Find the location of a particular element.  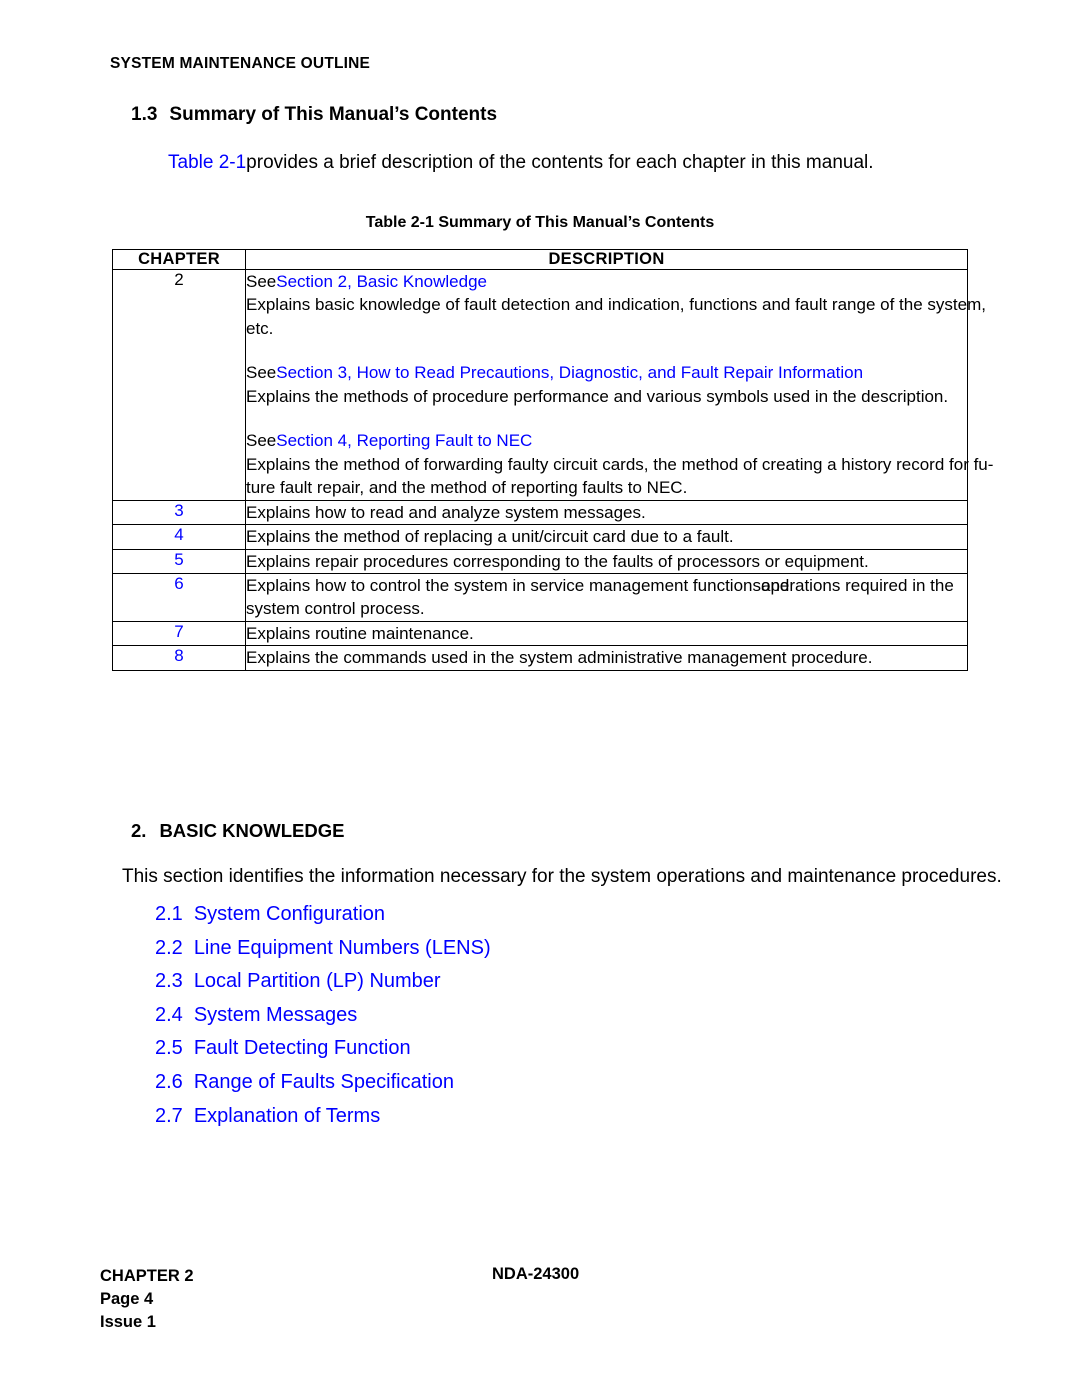

section-number: 1.3 is located at coordinates (144, 114).